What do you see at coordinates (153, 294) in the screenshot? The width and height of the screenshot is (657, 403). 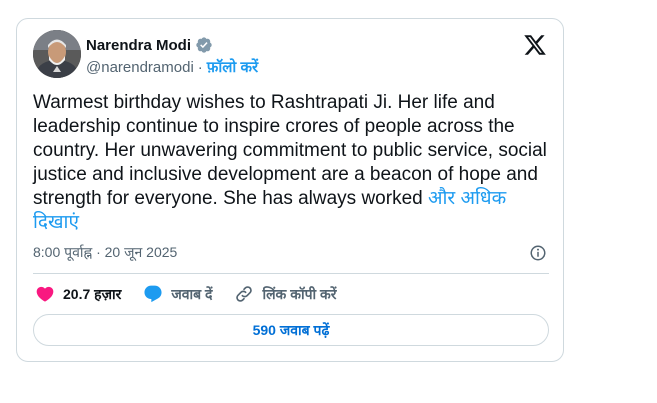 I see `reply-bubble-icon` at bounding box center [153, 294].